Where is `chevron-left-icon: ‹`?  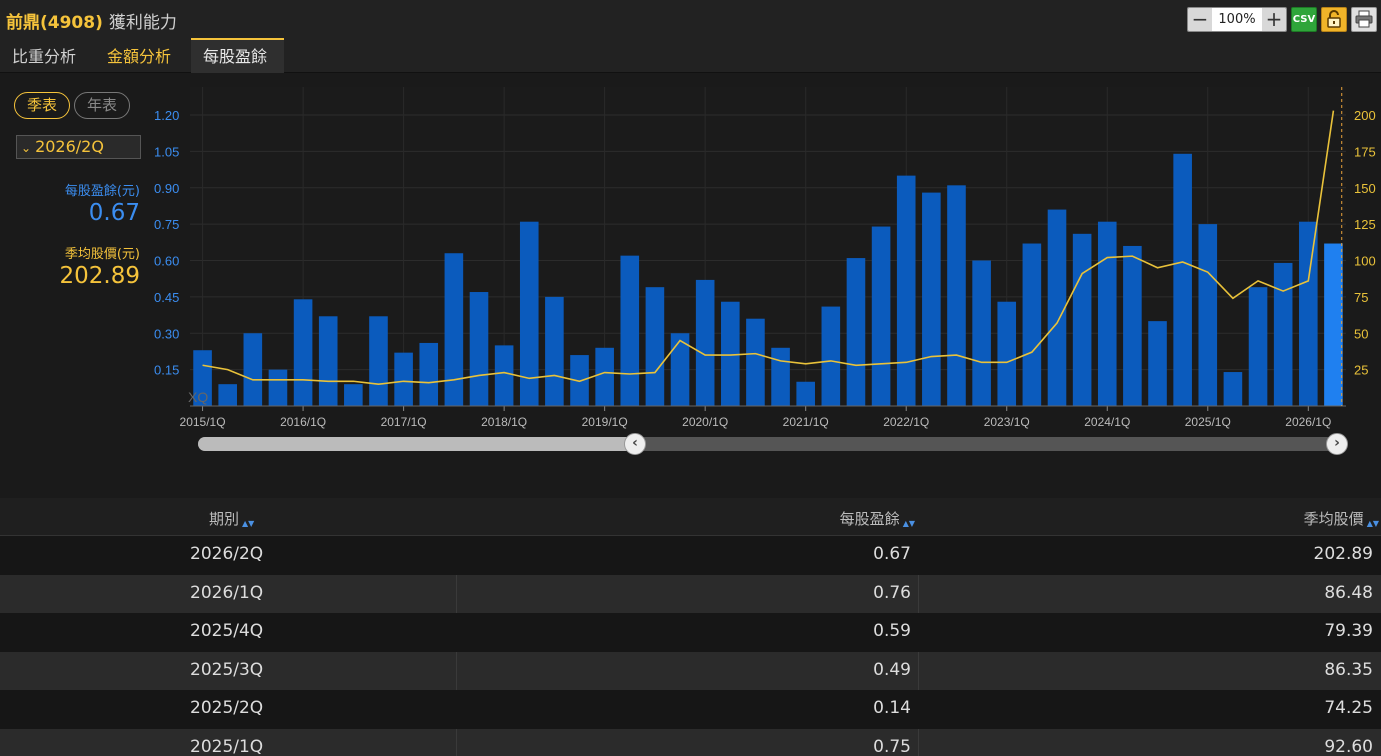 chevron-left-icon: ‹ is located at coordinates (635, 443).